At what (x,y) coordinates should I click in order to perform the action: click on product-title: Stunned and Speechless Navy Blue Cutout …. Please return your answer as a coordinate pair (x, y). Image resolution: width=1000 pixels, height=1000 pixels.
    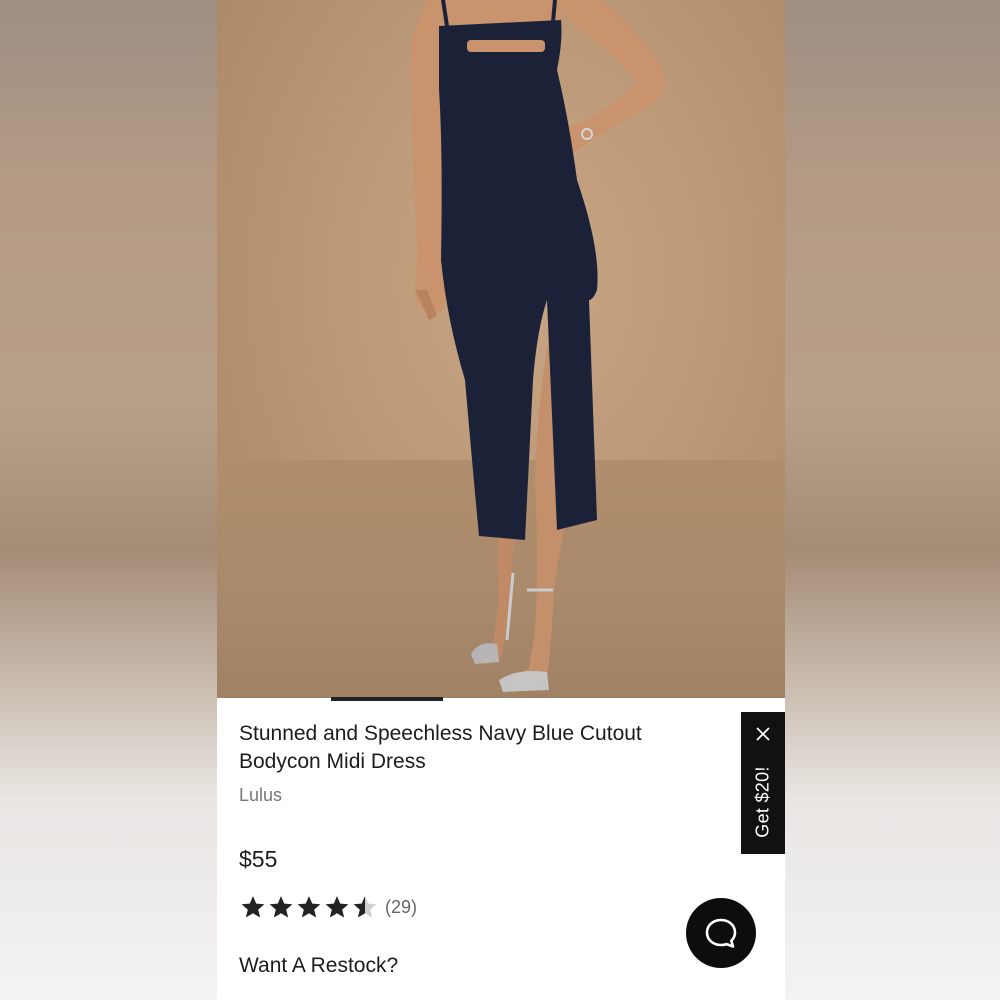
    Looking at the image, I should click on (440, 747).